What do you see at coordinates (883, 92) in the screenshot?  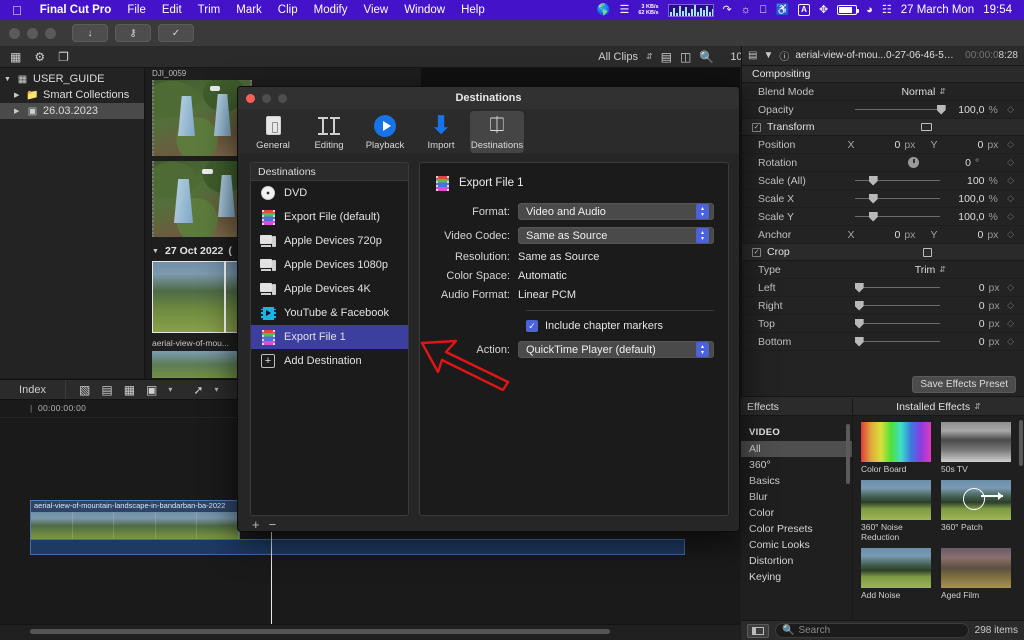 I see `property-blend-mode: Blend Mode Normal ⇵` at bounding box center [883, 92].